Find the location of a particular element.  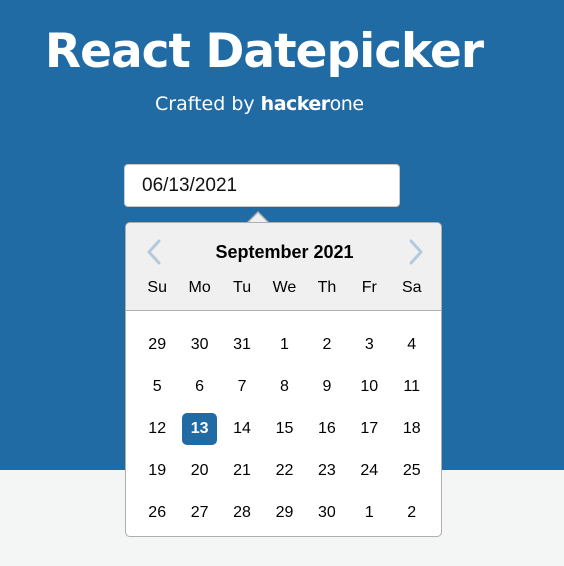

calendar-week-row: 12 13 14 15 16 17 18 is located at coordinates (284, 429).